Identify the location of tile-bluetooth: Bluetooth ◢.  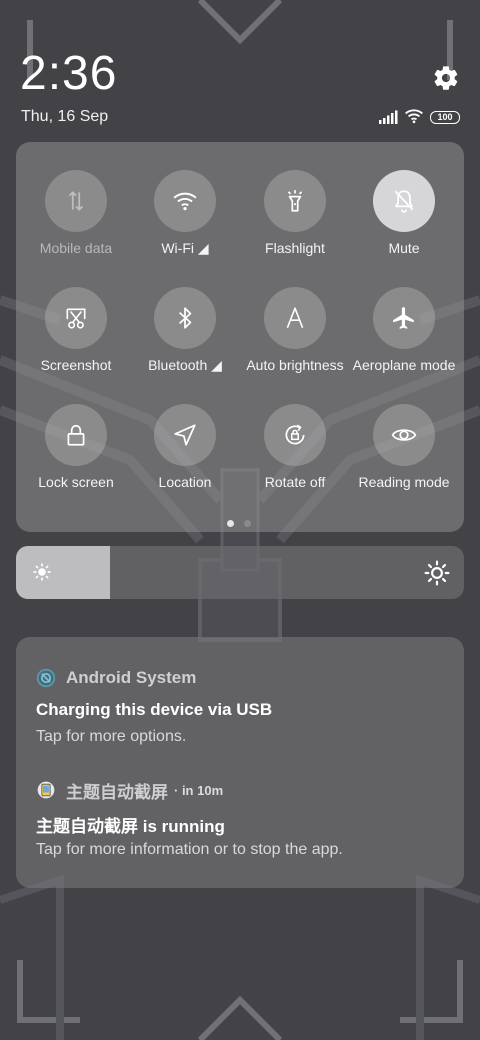
(185, 317).